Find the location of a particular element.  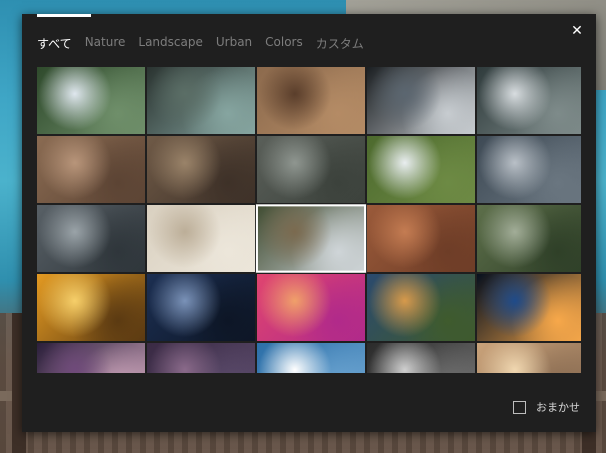

thumb-golden-sunset is located at coordinates (91, 307).